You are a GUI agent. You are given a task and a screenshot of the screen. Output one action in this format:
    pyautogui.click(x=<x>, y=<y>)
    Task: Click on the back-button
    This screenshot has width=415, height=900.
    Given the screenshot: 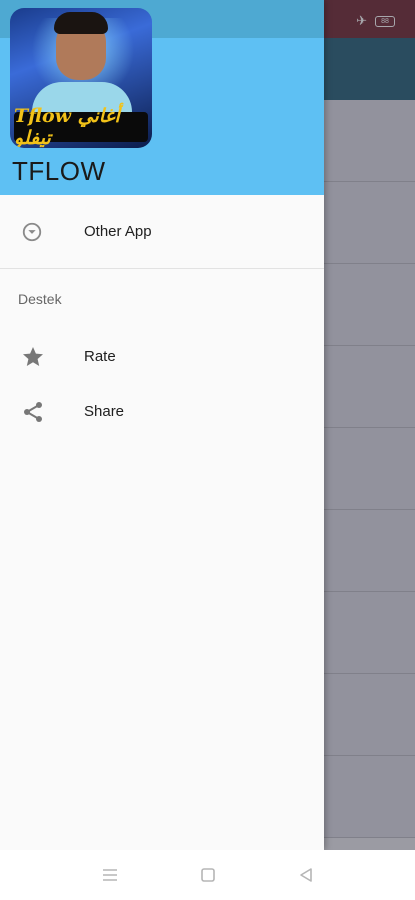 What is the action you would take?
    pyautogui.click(x=306, y=875)
    